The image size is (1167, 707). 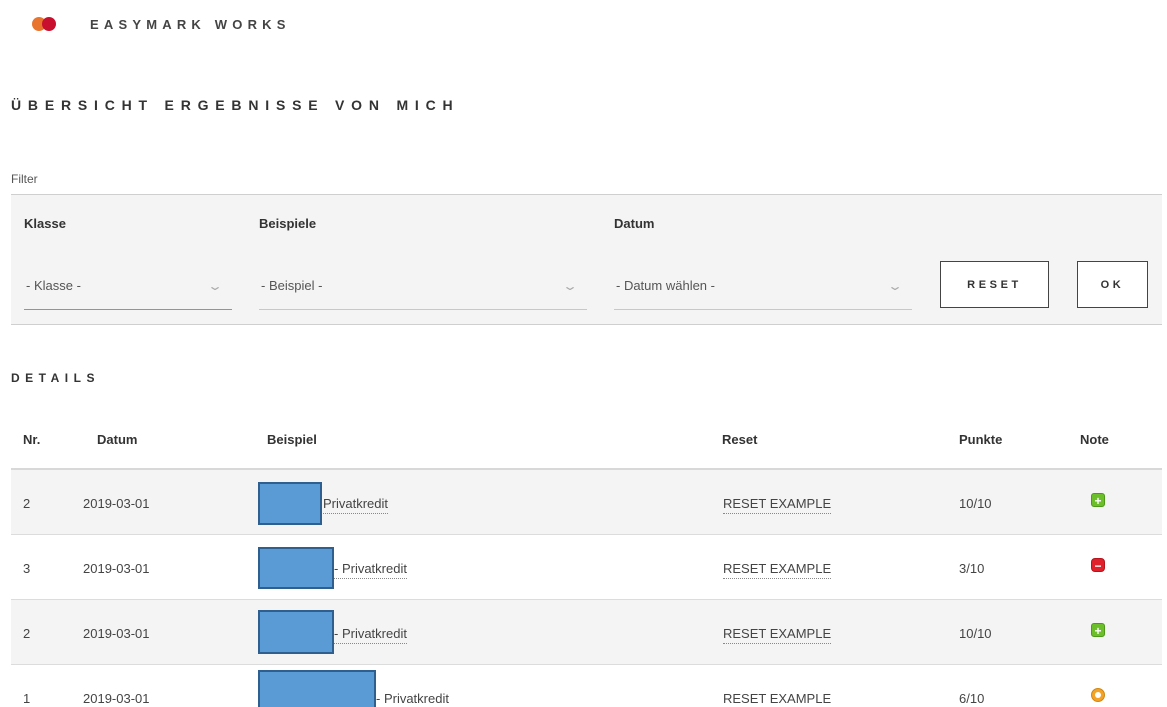 I want to click on ok-button: OK, so click(x=1112, y=284).